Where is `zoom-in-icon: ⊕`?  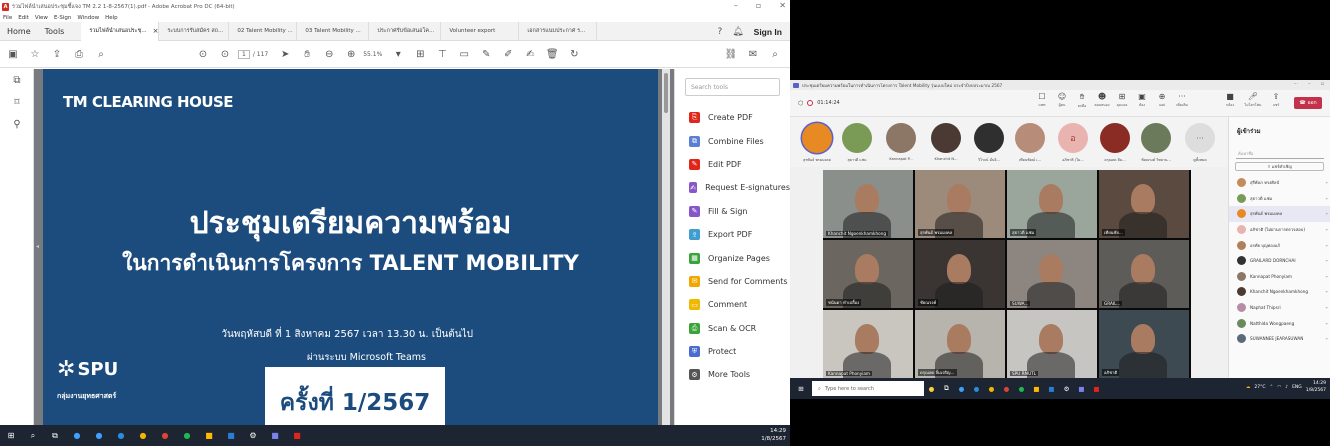 zoom-in-icon: ⊕ is located at coordinates (351, 54).